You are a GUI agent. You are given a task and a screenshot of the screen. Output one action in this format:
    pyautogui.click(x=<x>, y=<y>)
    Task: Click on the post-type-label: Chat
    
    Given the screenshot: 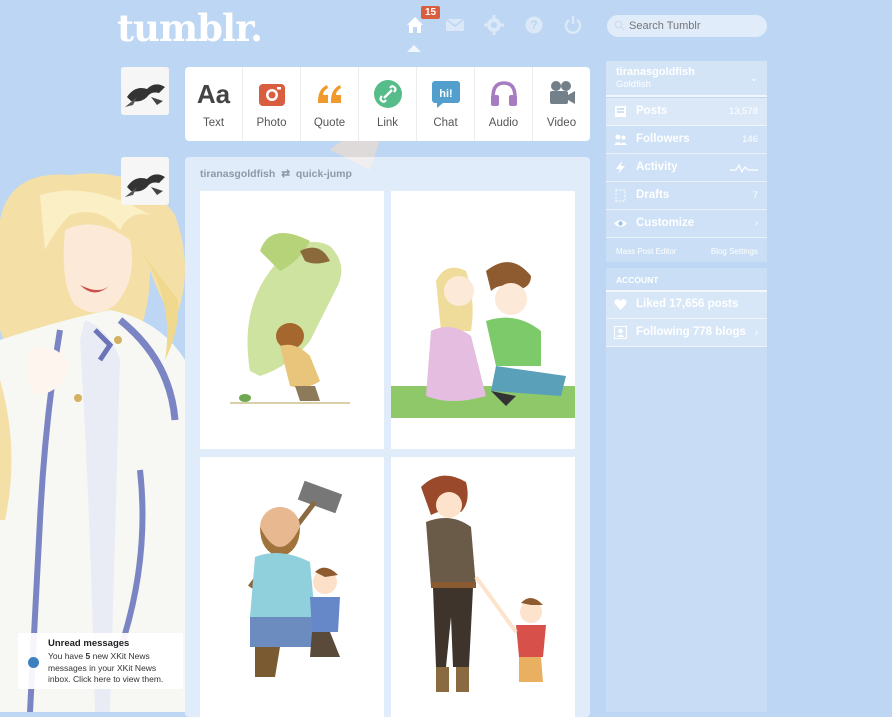 What is the action you would take?
    pyautogui.click(x=445, y=123)
    